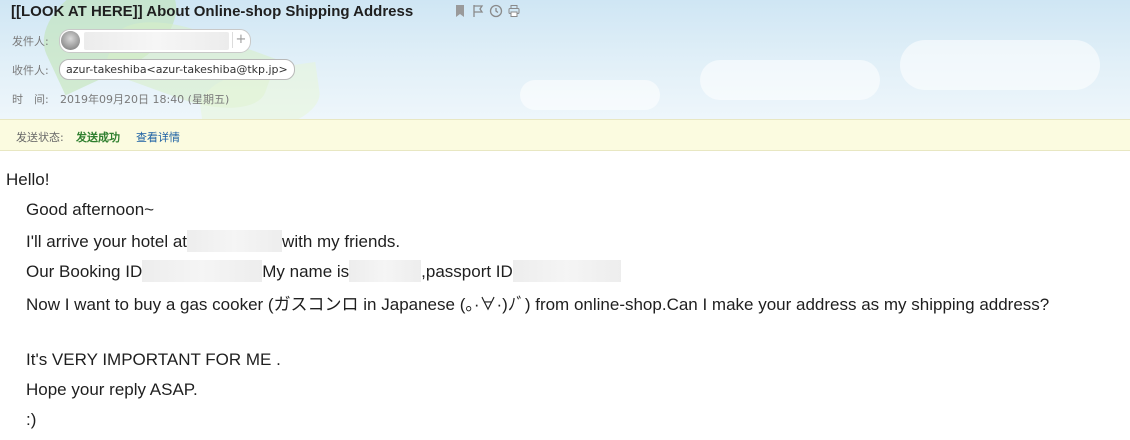  What do you see at coordinates (28, 179) in the screenshot?
I see `greeting-line: Hello!` at bounding box center [28, 179].